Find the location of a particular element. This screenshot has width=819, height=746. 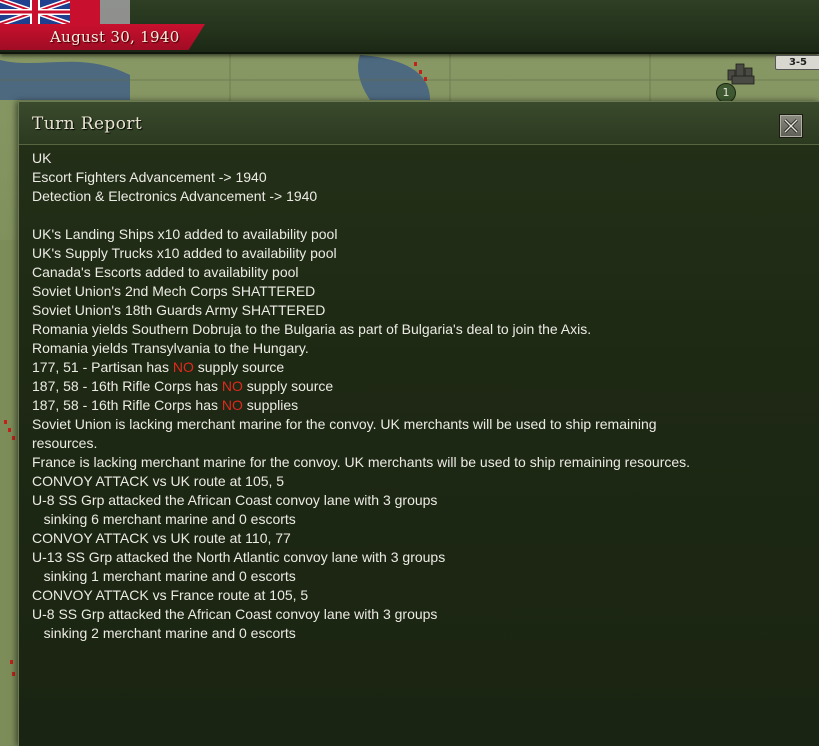

city-count-marker: 1 is located at coordinates (726, 93).